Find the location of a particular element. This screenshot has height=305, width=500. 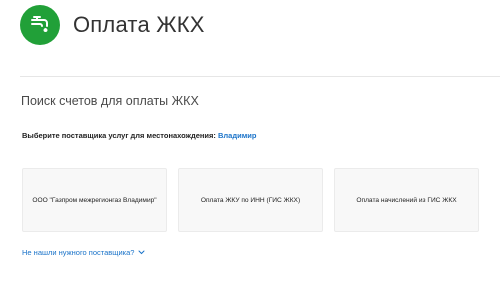

header-divider is located at coordinates (260, 76).